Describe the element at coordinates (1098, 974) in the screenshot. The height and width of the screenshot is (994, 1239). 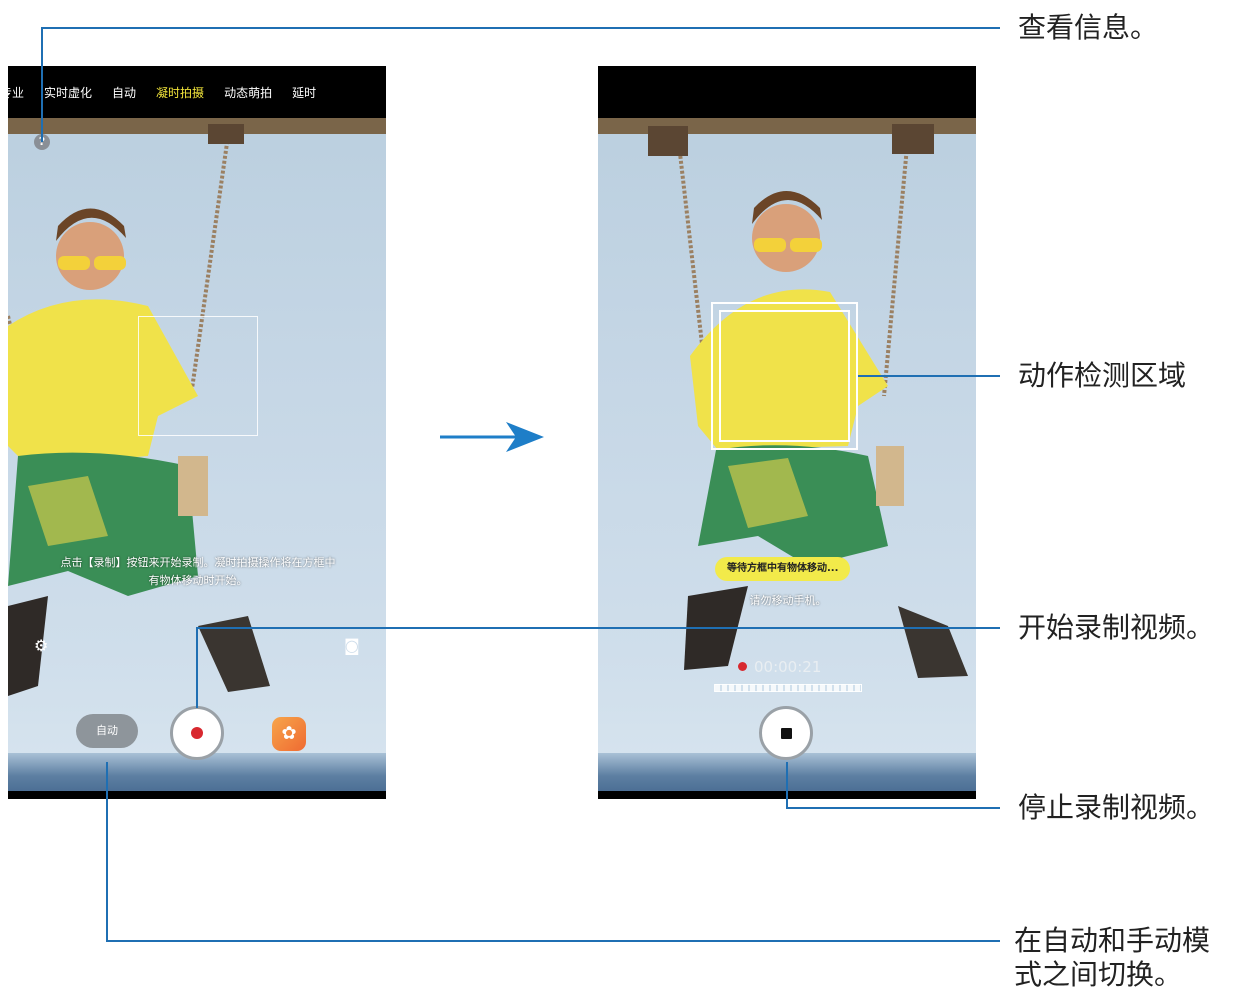
I see `callout-switch-mode-line-2: 式之间切换。` at that location.